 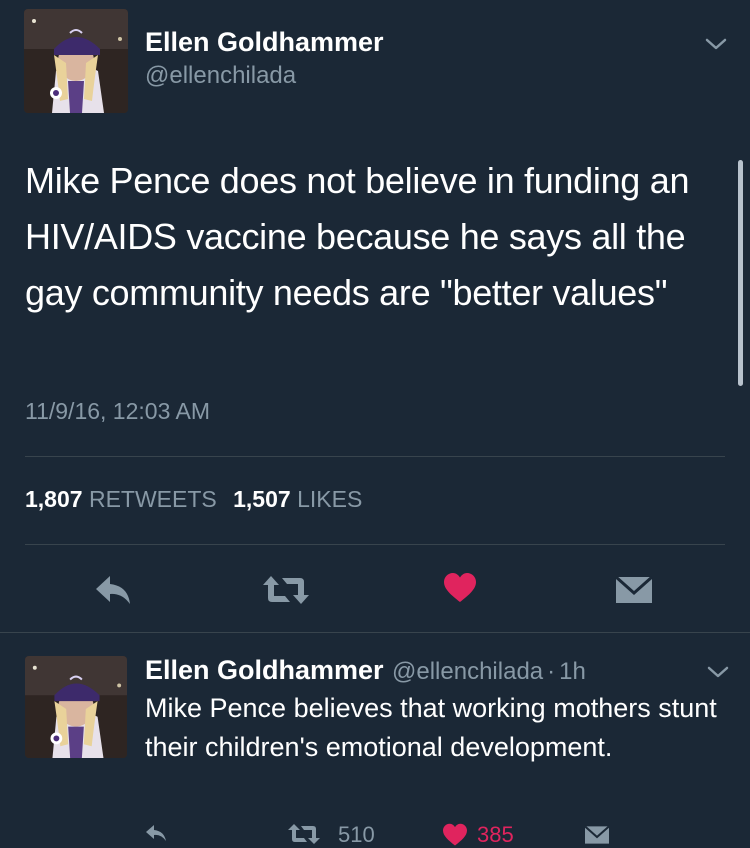 What do you see at coordinates (54, 499) in the screenshot?
I see `retweet-count: 1,807` at bounding box center [54, 499].